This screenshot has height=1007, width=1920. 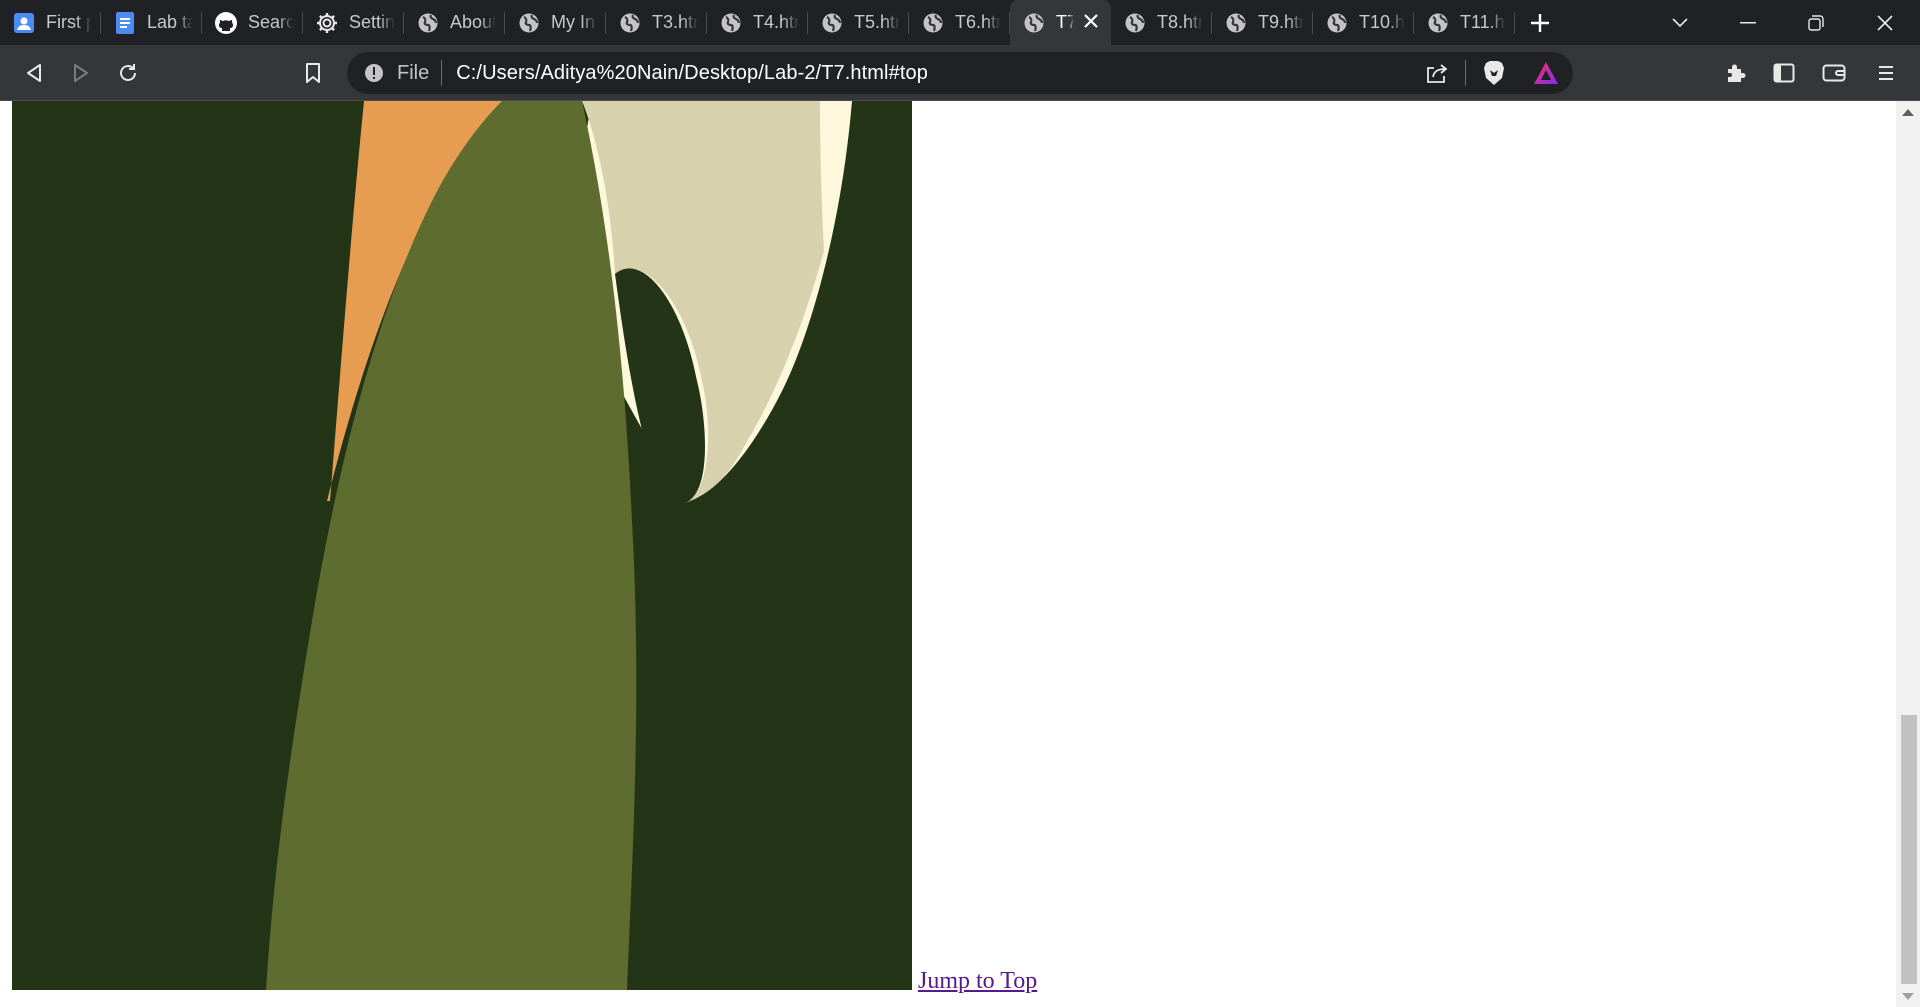 What do you see at coordinates (877, 22) in the screenshot?
I see `tab-label: T5.htm` at bounding box center [877, 22].